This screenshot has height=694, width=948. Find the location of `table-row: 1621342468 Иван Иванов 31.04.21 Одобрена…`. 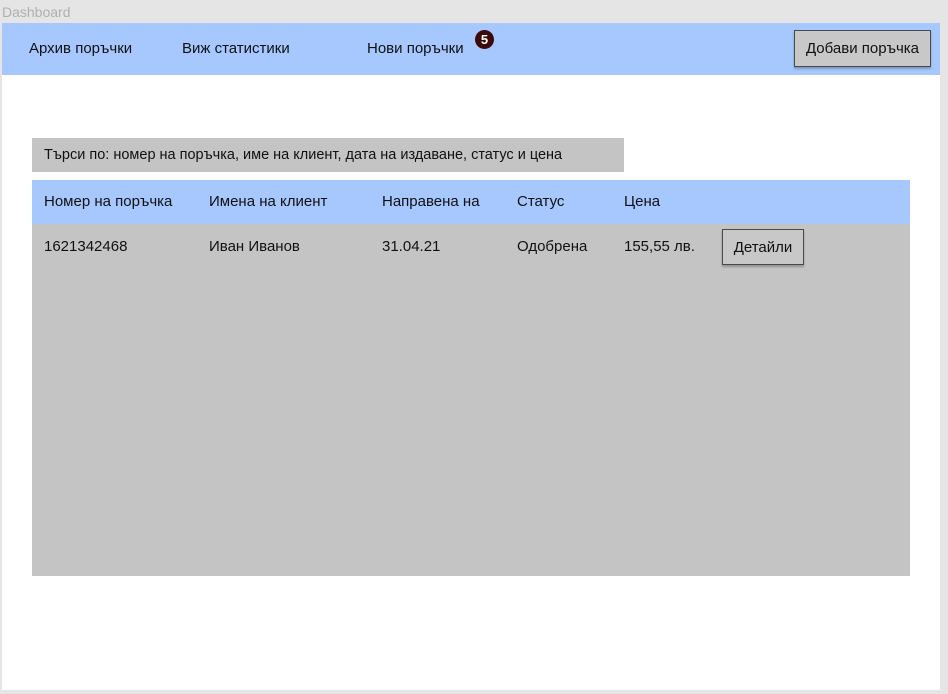

table-row: 1621342468 Иван Иванов 31.04.21 Одобрена… is located at coordinates (471, 247).